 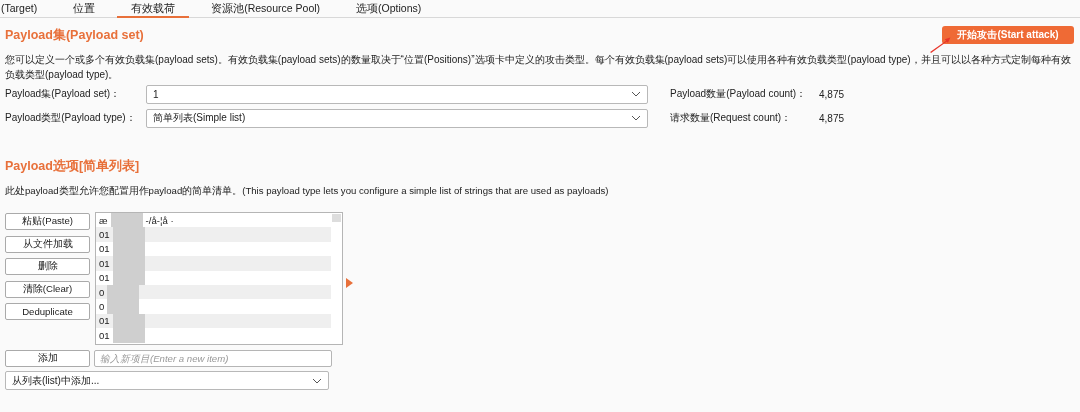 What do you see at coordinates (72, 166) in the screenshot?
I see `section-heading: Payload选项[简单列表]` at bounding box center [72, 166].